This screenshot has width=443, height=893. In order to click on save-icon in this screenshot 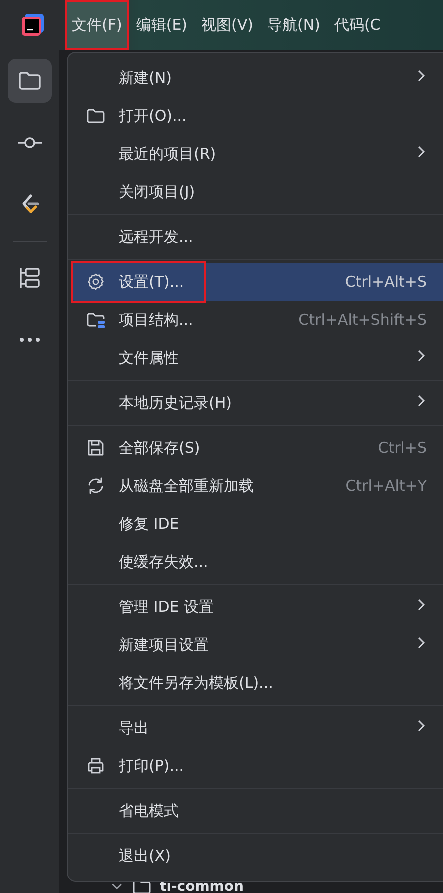, I will do `click(96, 448)`.